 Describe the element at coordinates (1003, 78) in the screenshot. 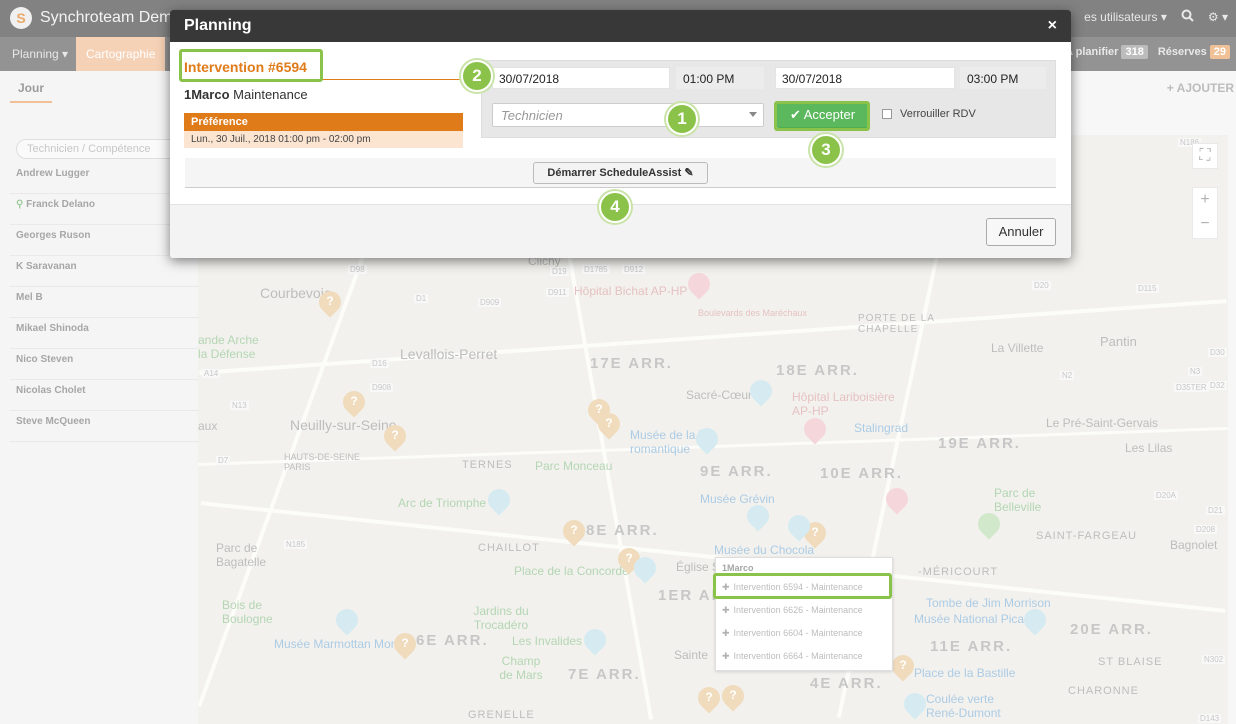

I see `end-time-input: 03:00 PM` at that location.